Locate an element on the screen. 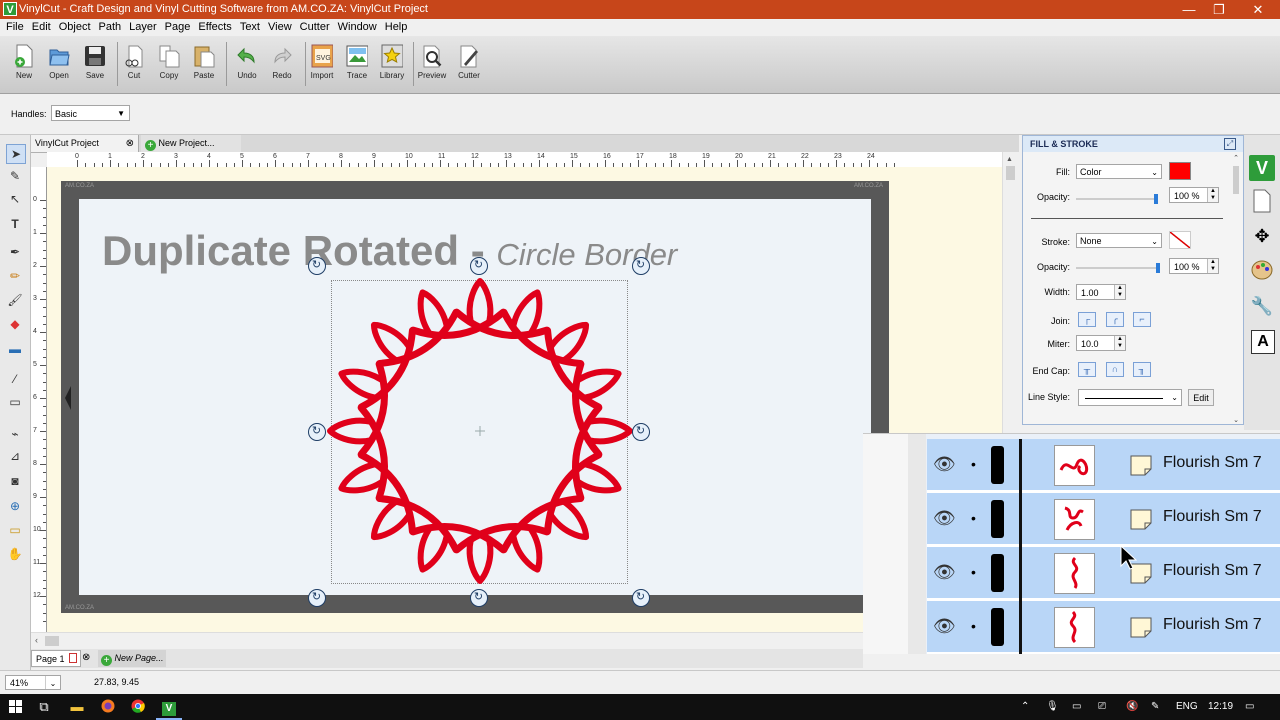 The image size is (1280, 720). fill-type-select: Color ⌄ is located at coordinates (1119, 171).